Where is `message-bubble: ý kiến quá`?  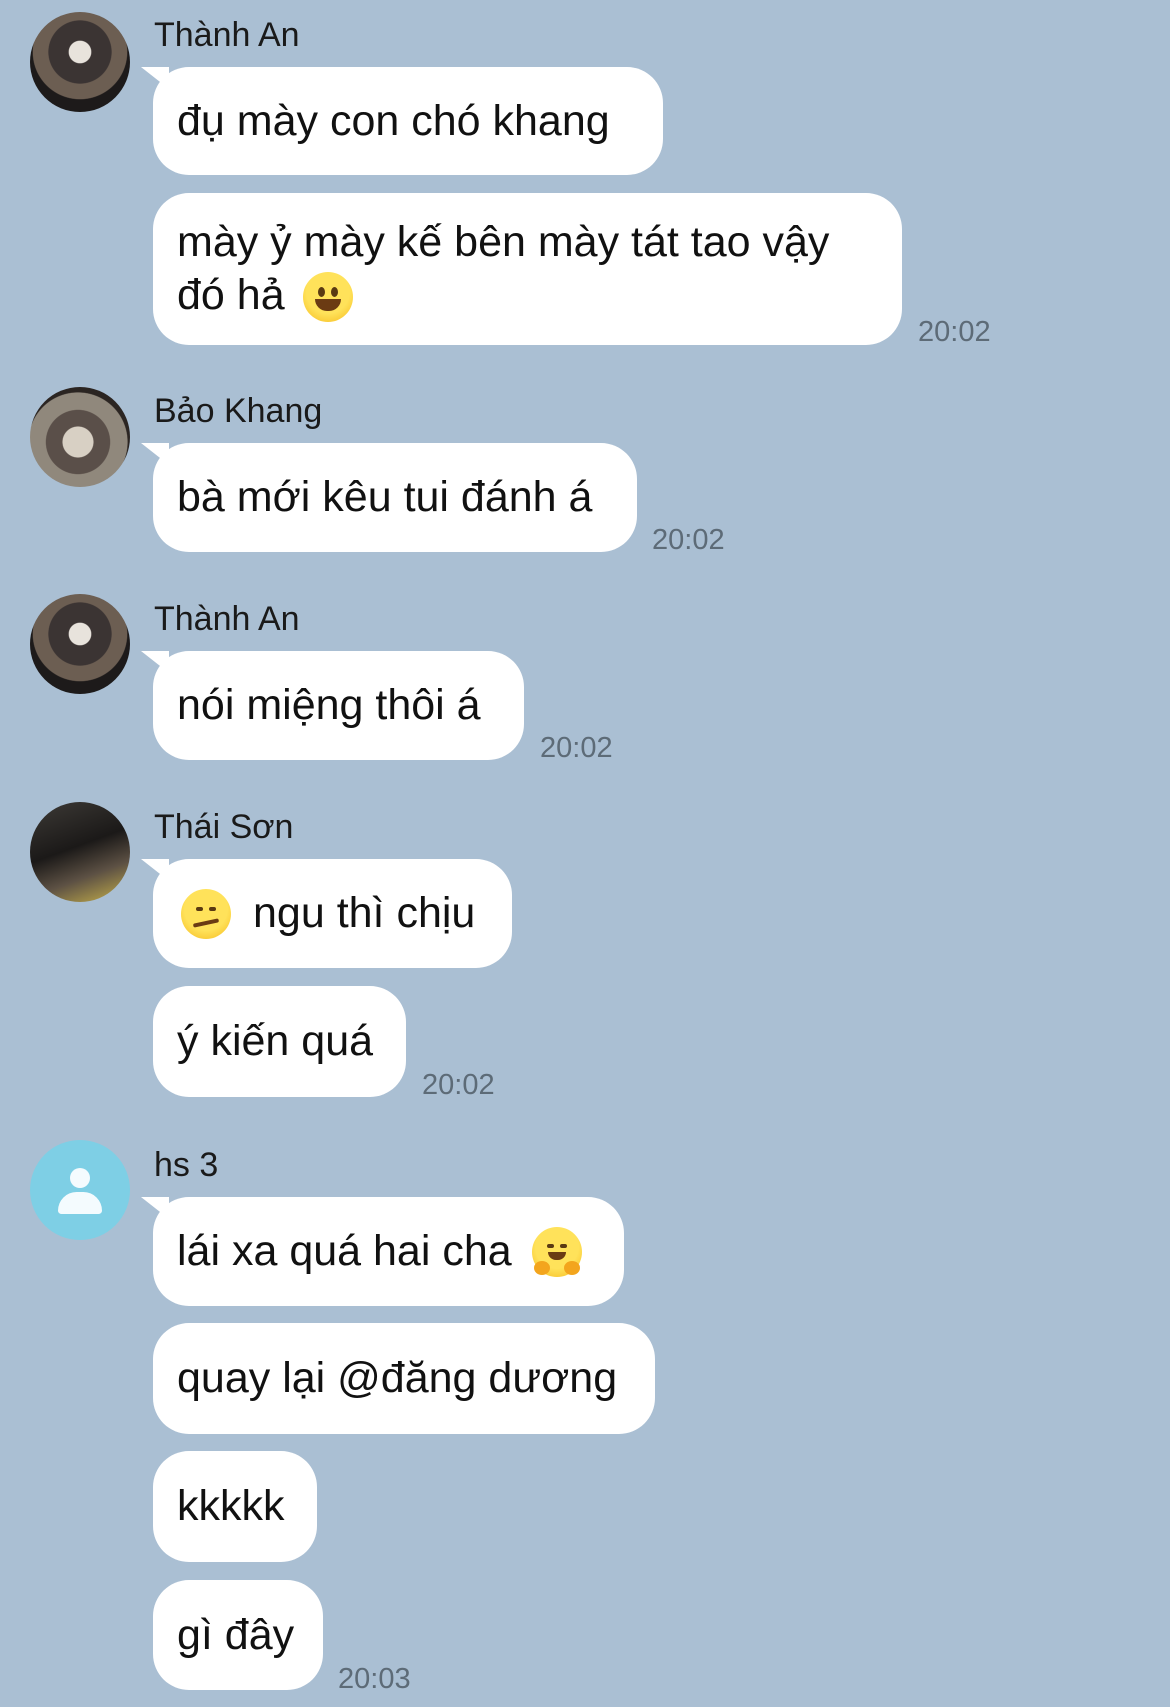 message-bubble: ý kiến quá is located at coordinates (279, 1041).